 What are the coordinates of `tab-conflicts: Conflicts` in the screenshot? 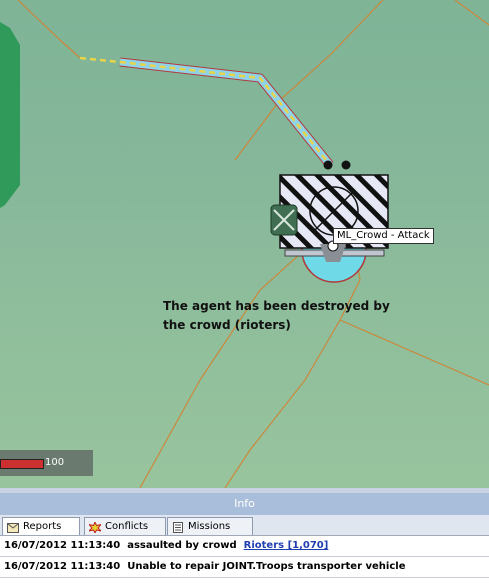 It's located at (125, 526).